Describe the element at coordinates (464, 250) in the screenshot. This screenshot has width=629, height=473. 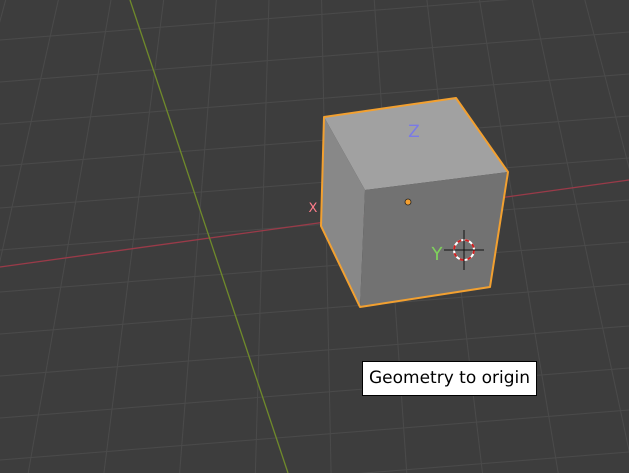
I see `3d-cursor-icon` at that location.